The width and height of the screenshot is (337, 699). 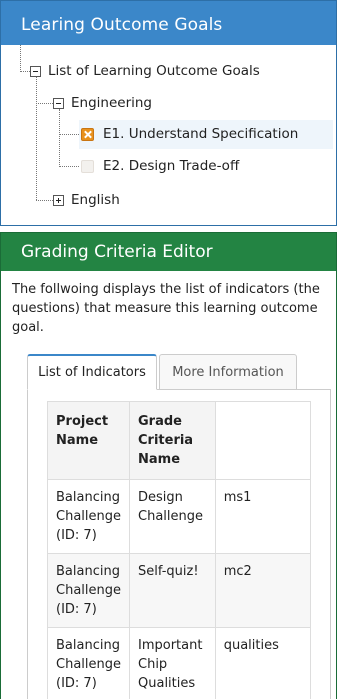 I want to click on column-header-grade-criteria-name: Grade Criteria Name, so click(x=172, y=440).